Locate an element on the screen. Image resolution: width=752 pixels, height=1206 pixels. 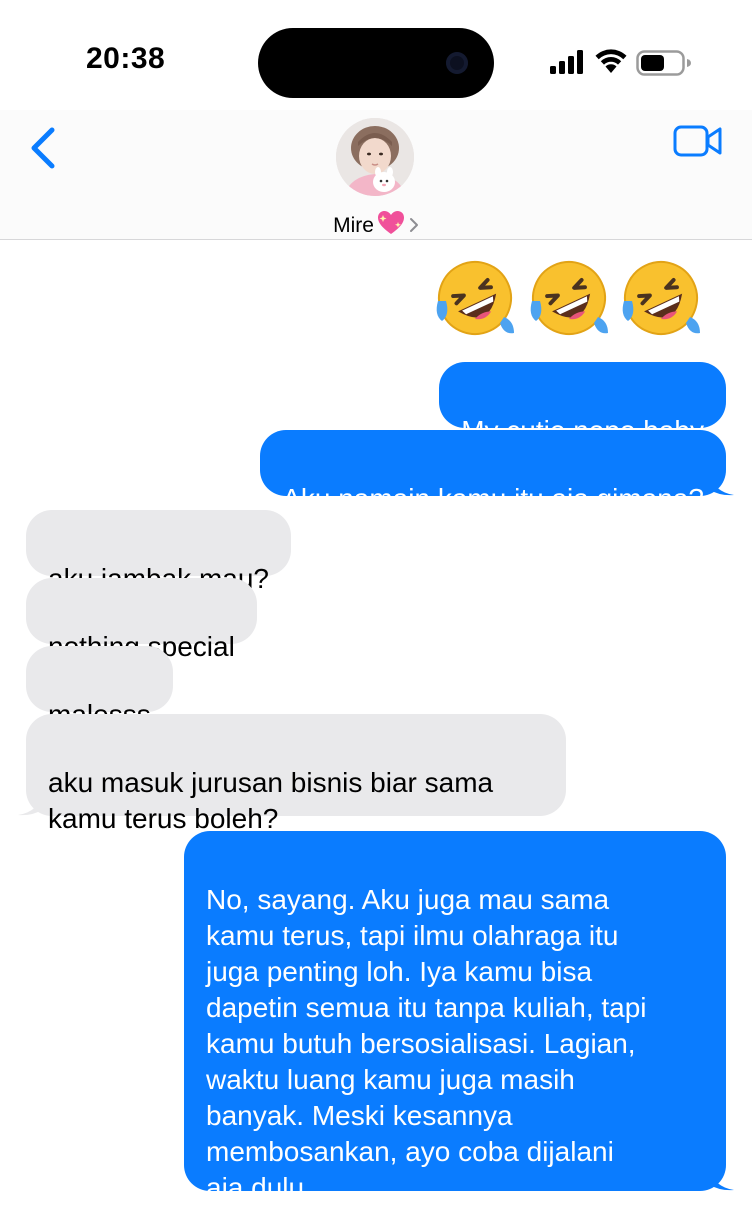
chevron-left-icon is located at coordinates (43, 148).